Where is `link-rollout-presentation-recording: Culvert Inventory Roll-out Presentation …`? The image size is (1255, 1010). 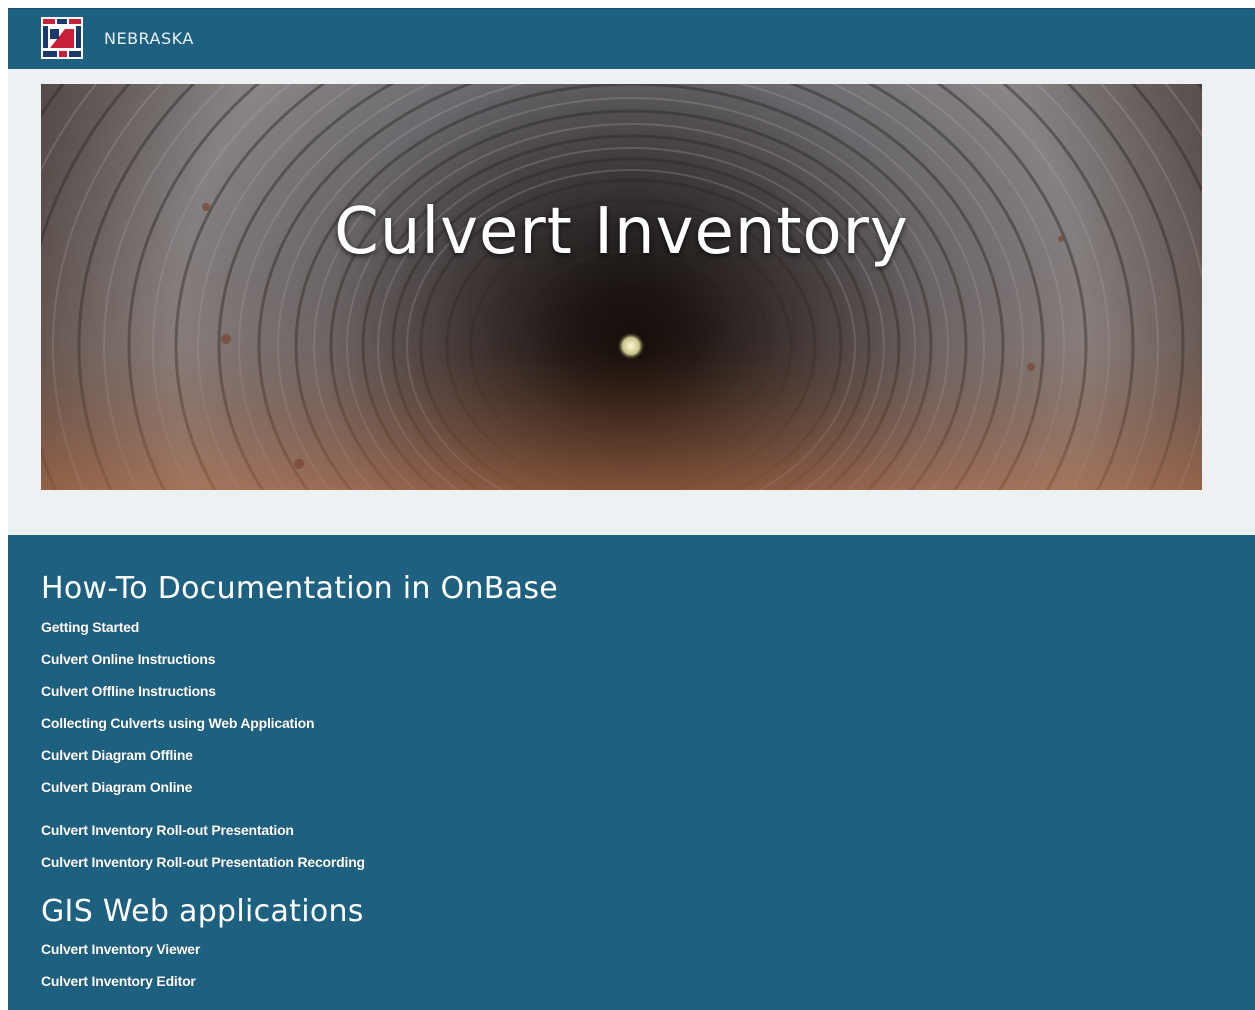 link-rollout-presentation-recording: Culvert Inventory Roll-out Presentation … is located at coordinates (203, 862).